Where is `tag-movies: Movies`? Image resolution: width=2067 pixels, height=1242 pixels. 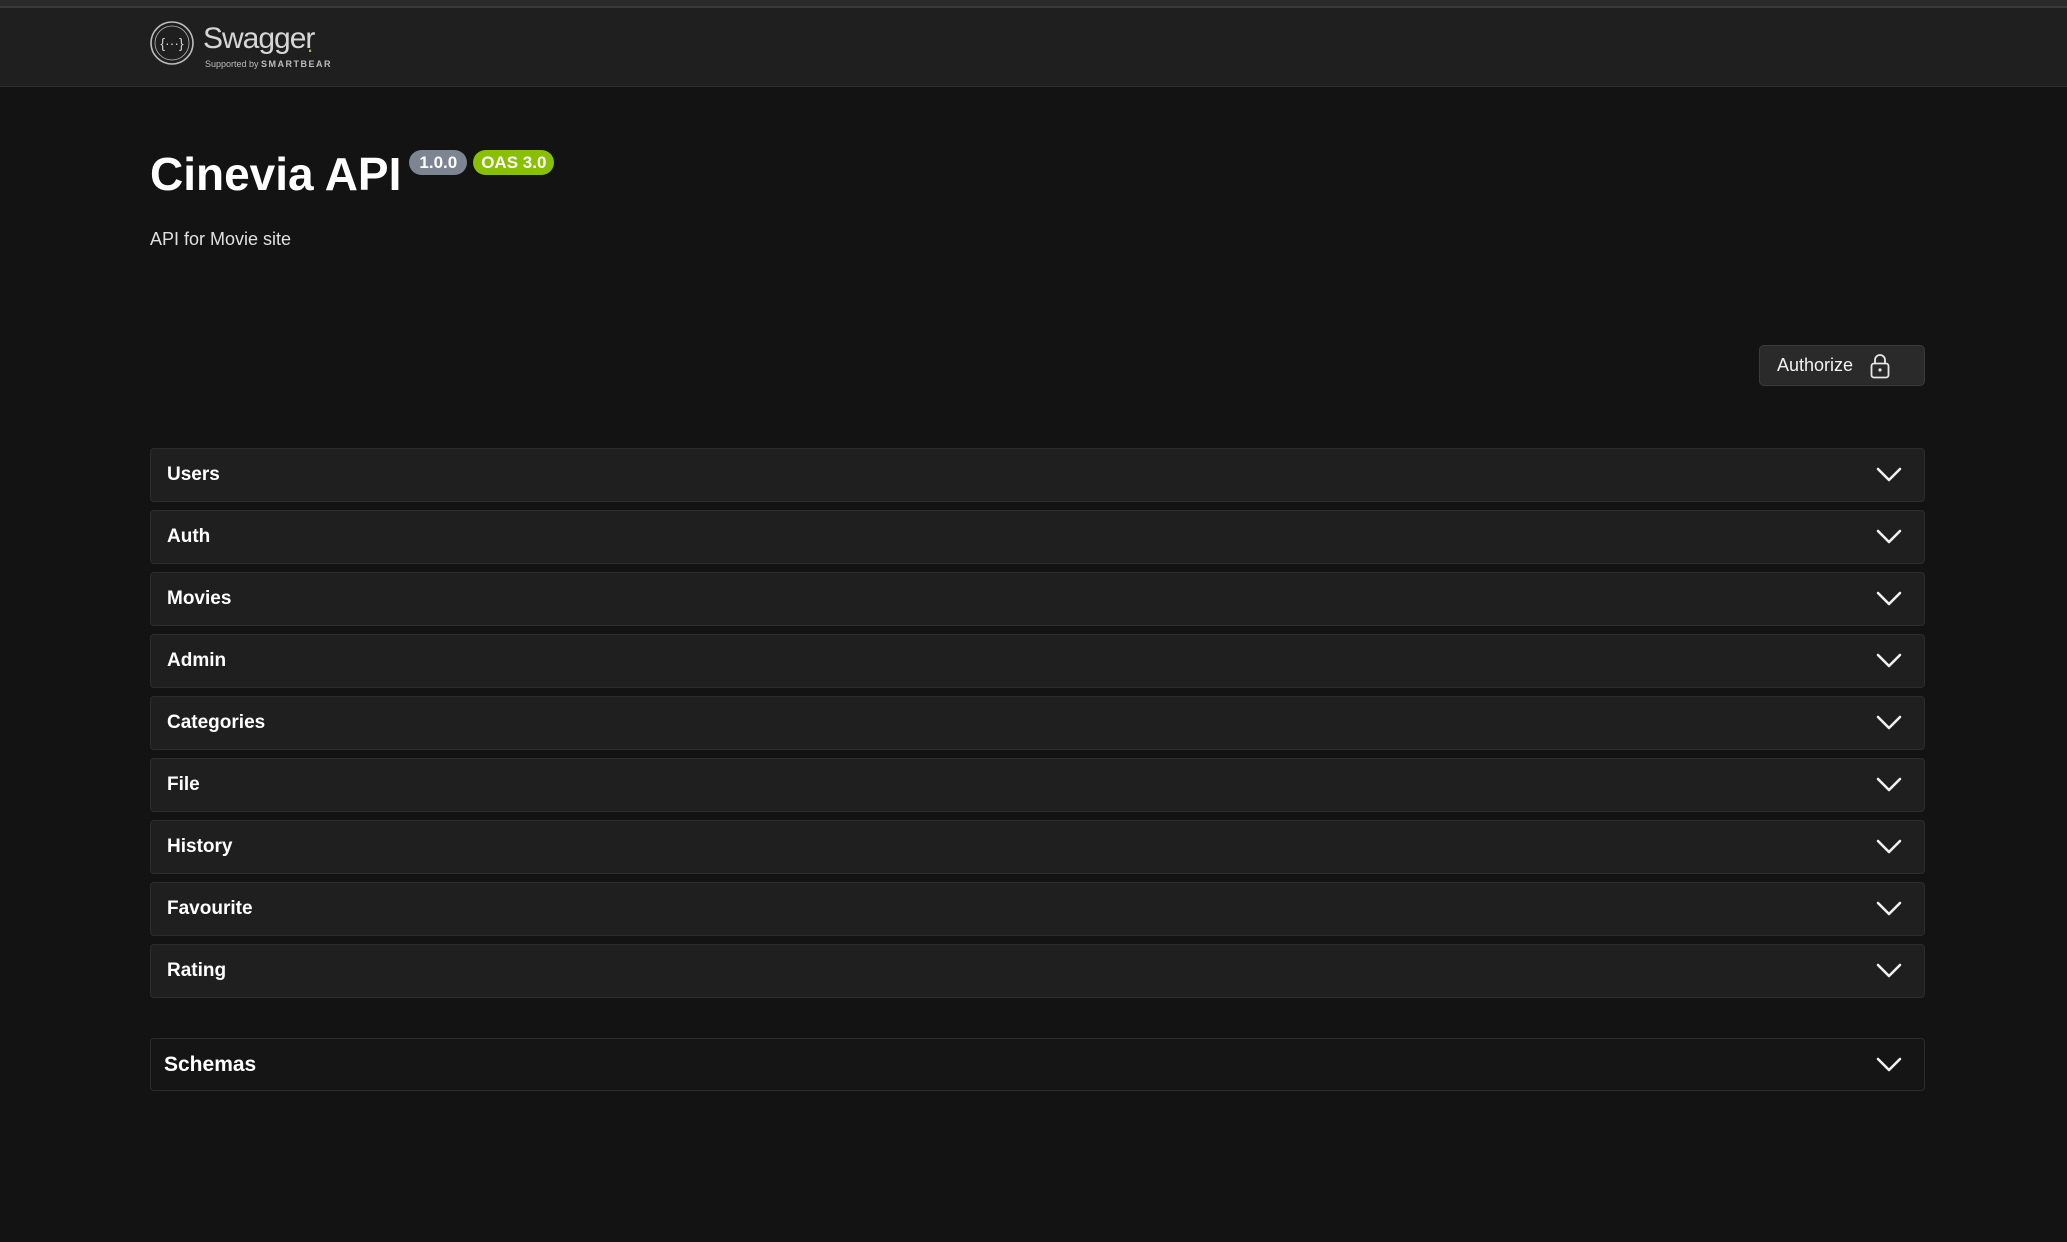
tag-movies: Movies is located at coordinates (1037, 599).